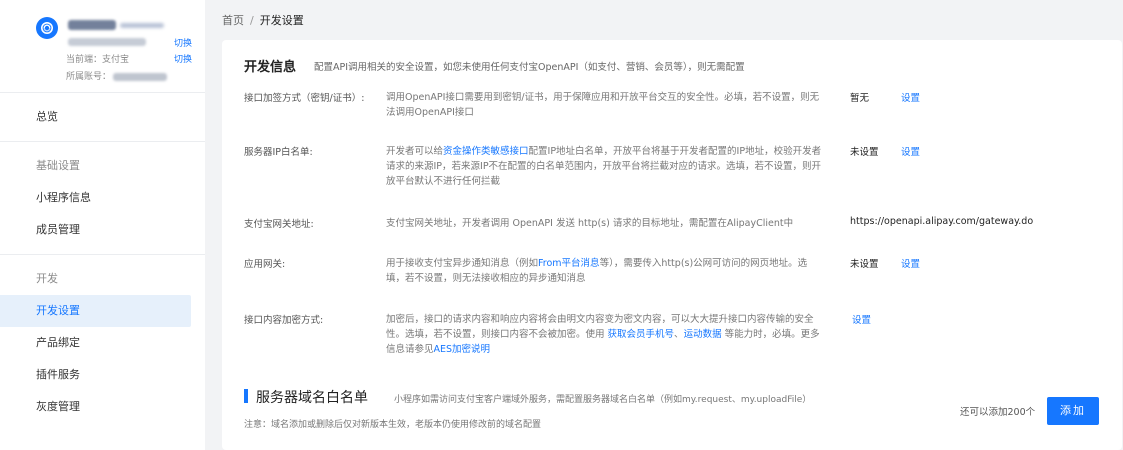 This screenshot has width=1123, height=450. I want to click on section-accent-bar, so click(246, 396).